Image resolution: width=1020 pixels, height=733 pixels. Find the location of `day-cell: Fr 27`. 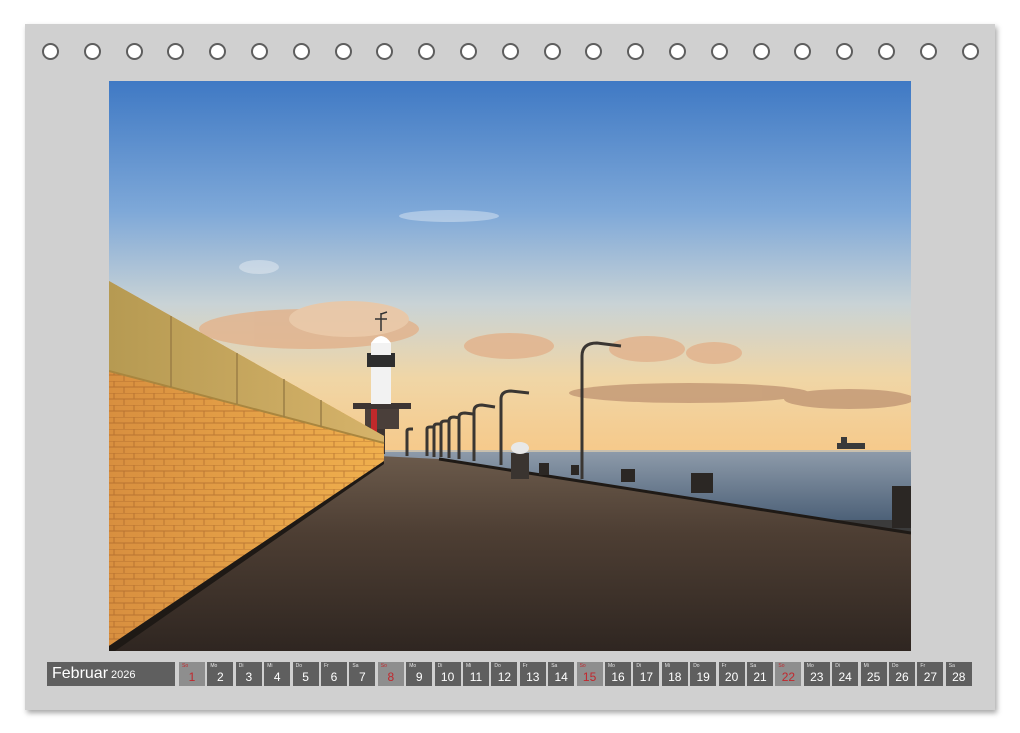

day-cell: Fr 27 is located at coordinates (930, 674).